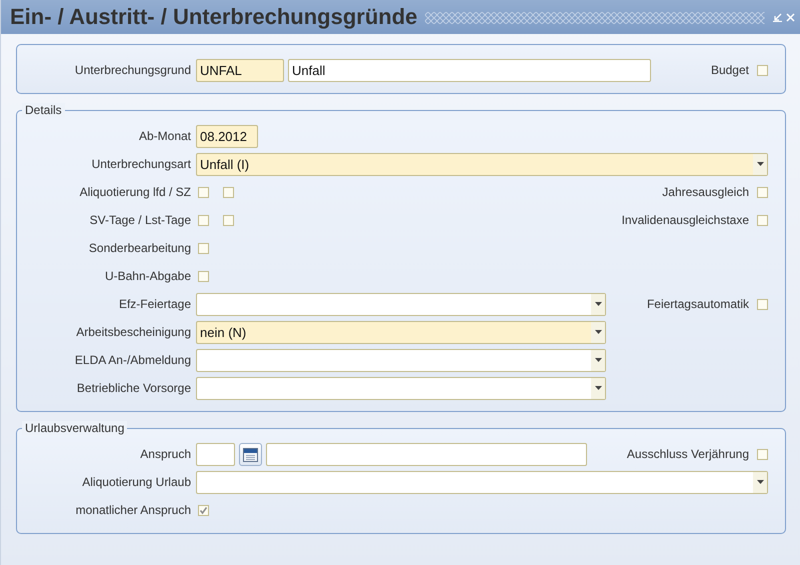 The image size is (800, 565). I want to click on field-label: SV-Tage / Lst-Tage, so click(139, 220).